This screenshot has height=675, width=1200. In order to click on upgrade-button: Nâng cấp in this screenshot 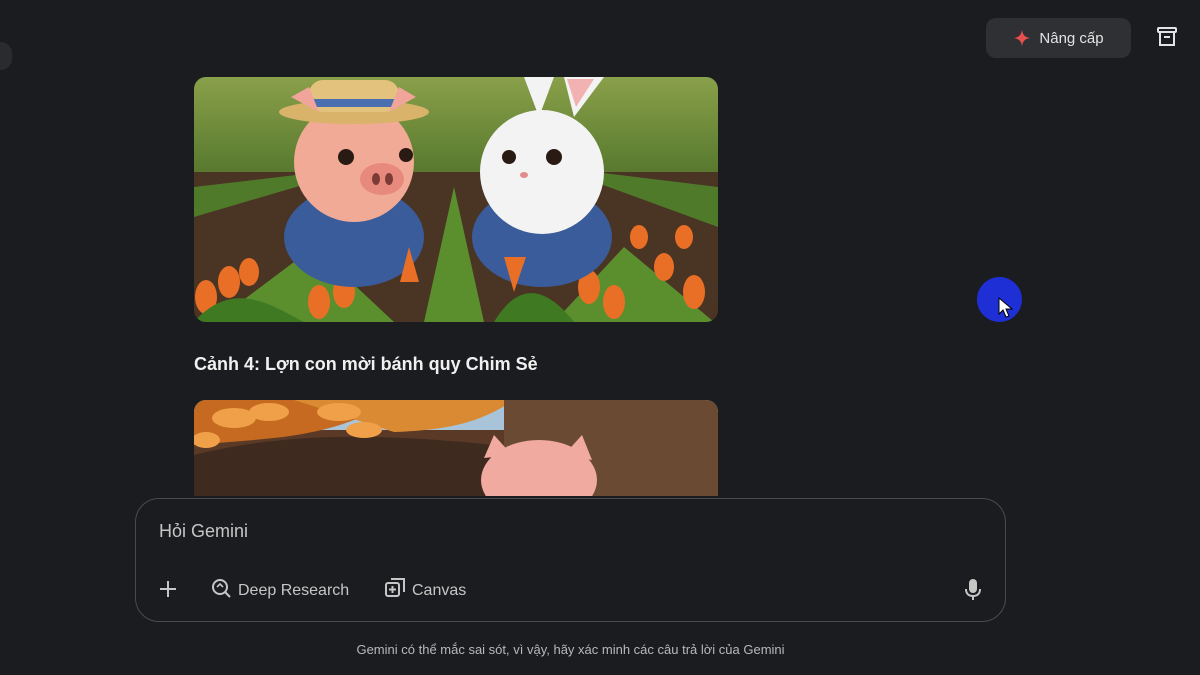, I will do `click(1058, 38)`.